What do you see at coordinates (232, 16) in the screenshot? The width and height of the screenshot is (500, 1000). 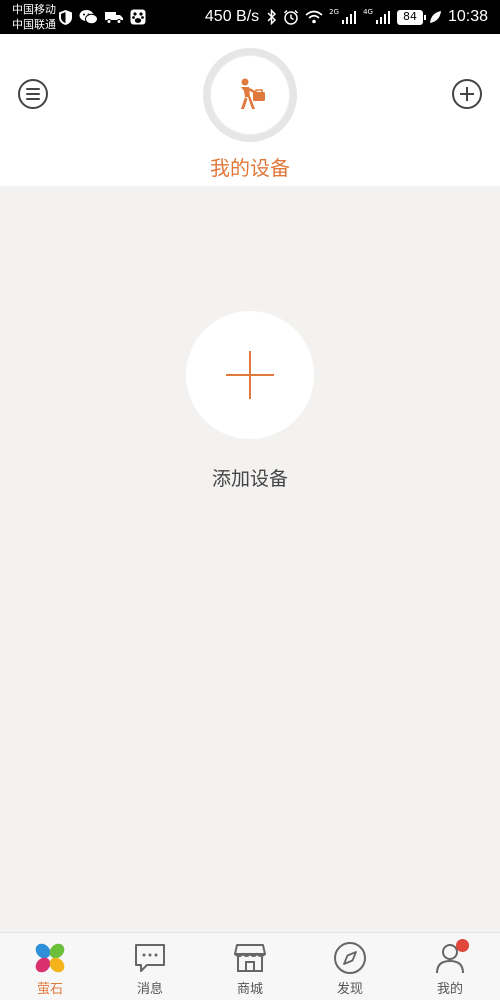 I see `net-speed: 450 B/s` at bounding box center [232, 16].